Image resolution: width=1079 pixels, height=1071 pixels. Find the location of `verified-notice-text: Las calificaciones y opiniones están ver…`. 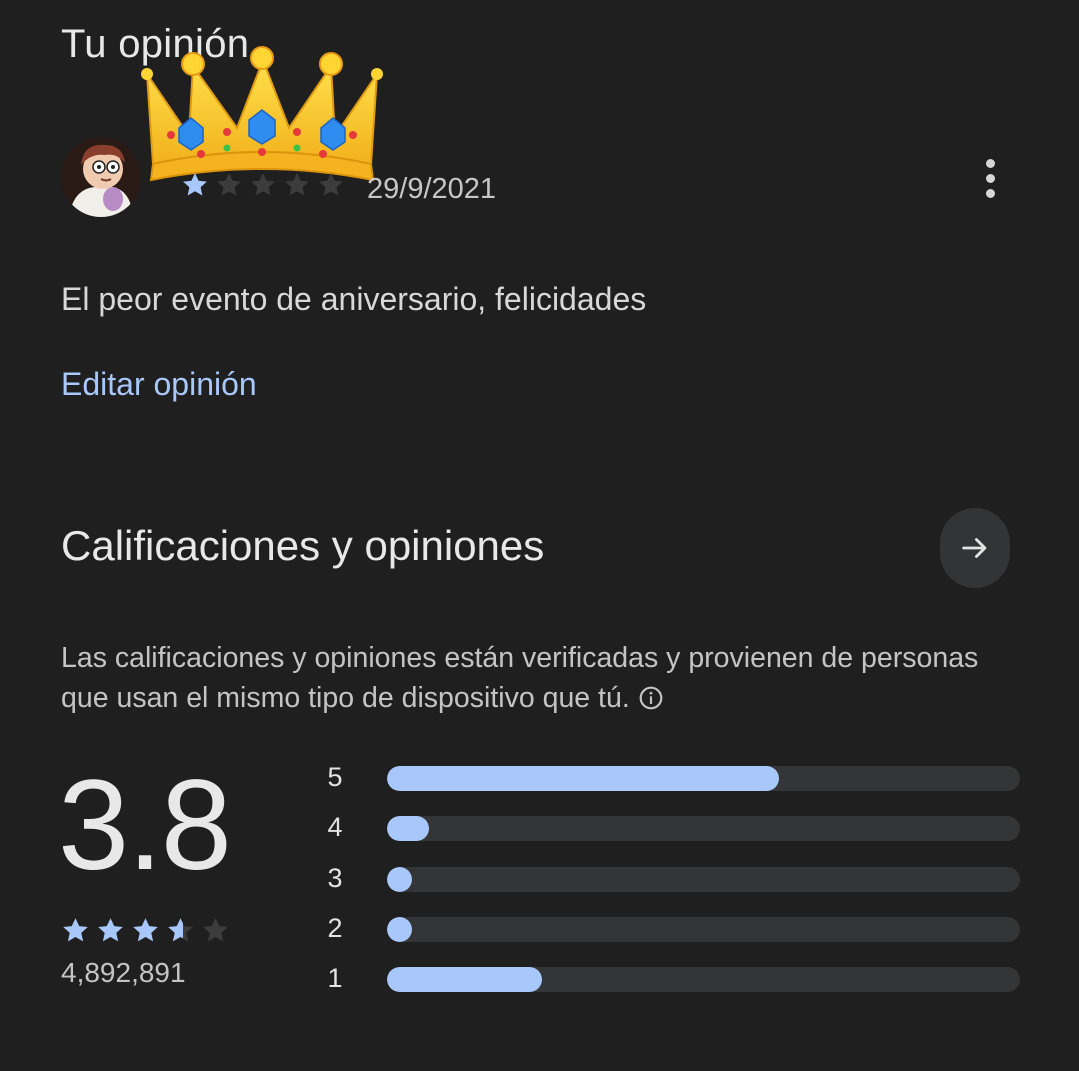

verified-notice-text: Las calificaciones y opiniones están ver… is located at coordinates (520, 678).